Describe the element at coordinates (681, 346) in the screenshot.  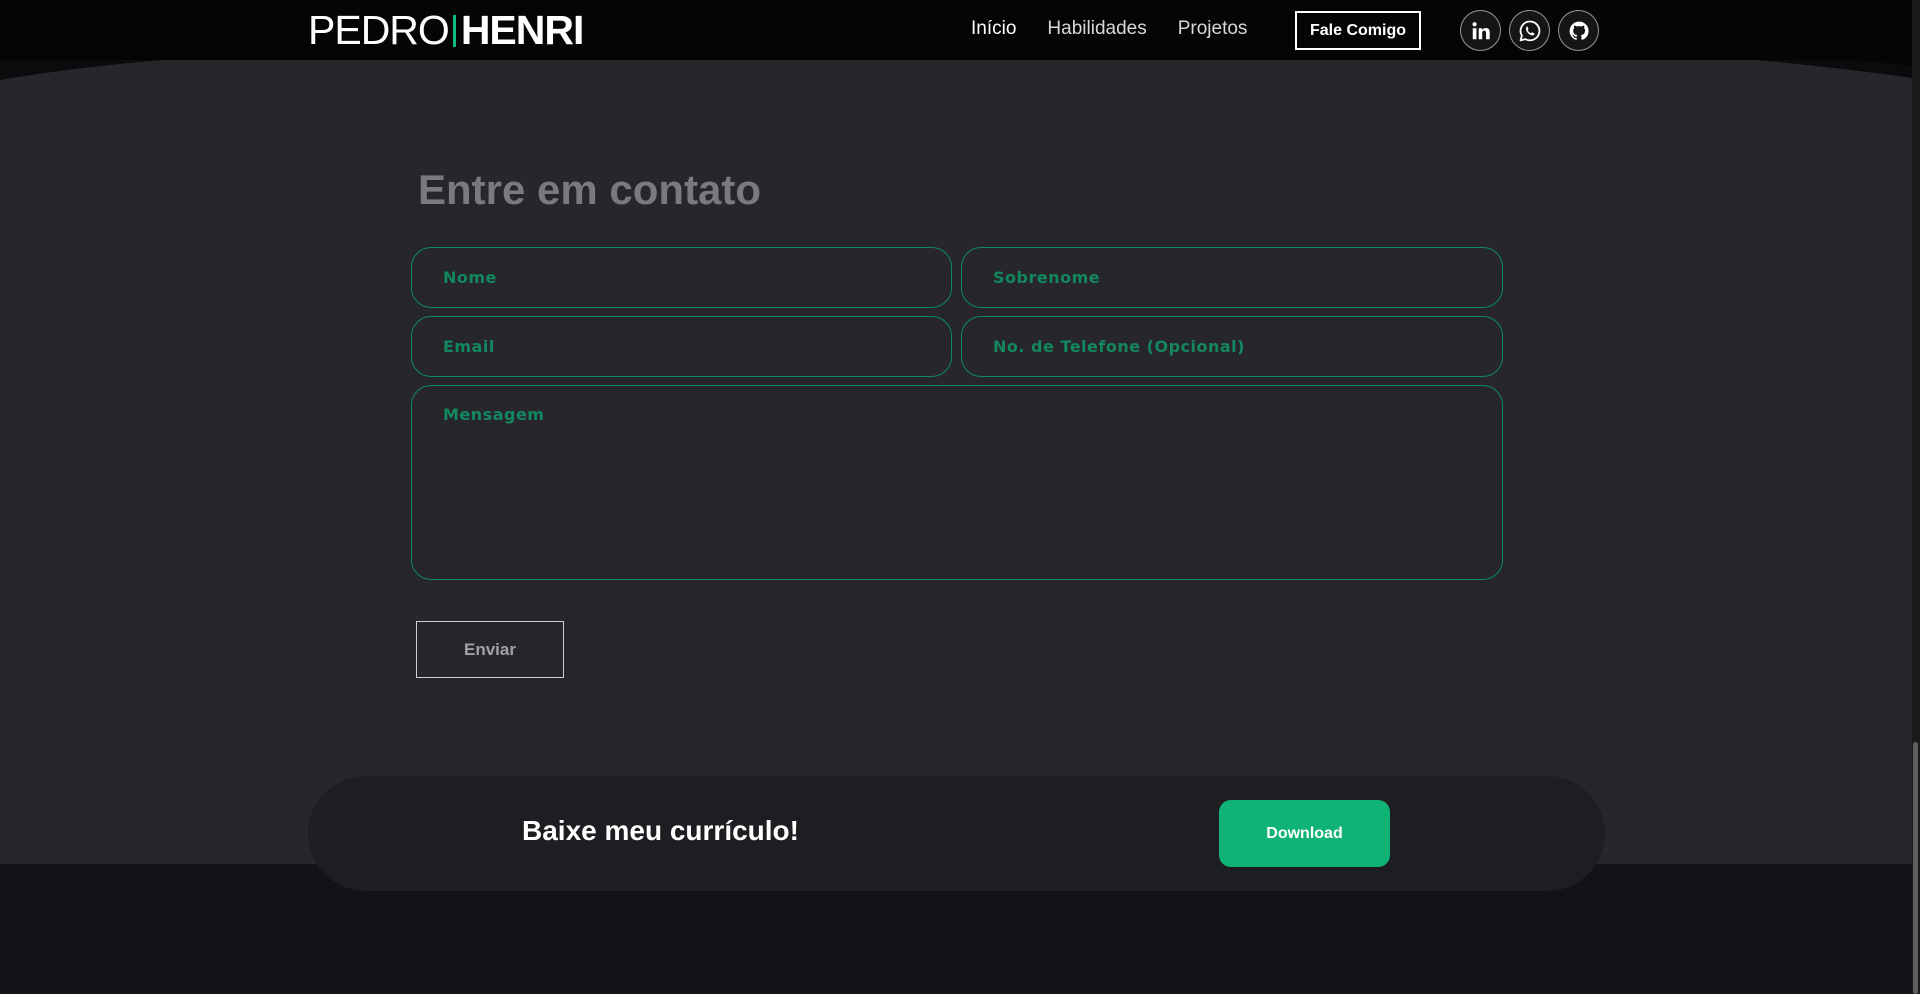
I see `email-input` at that location.